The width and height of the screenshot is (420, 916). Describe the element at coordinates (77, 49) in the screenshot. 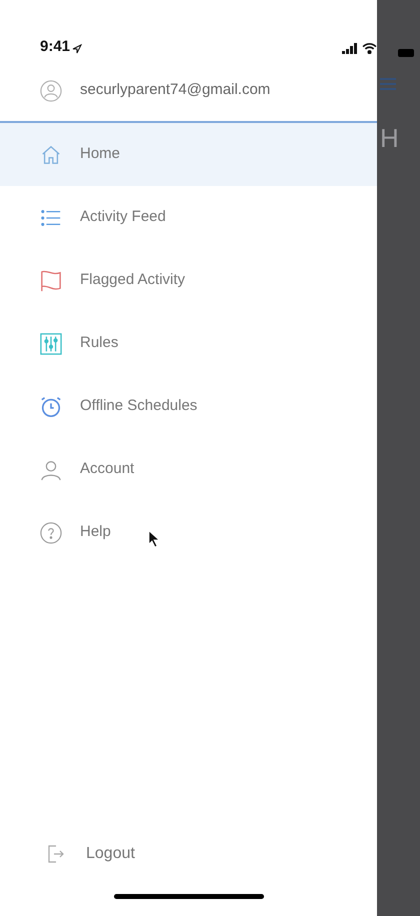

I see `location-arrow-icon` at that location.